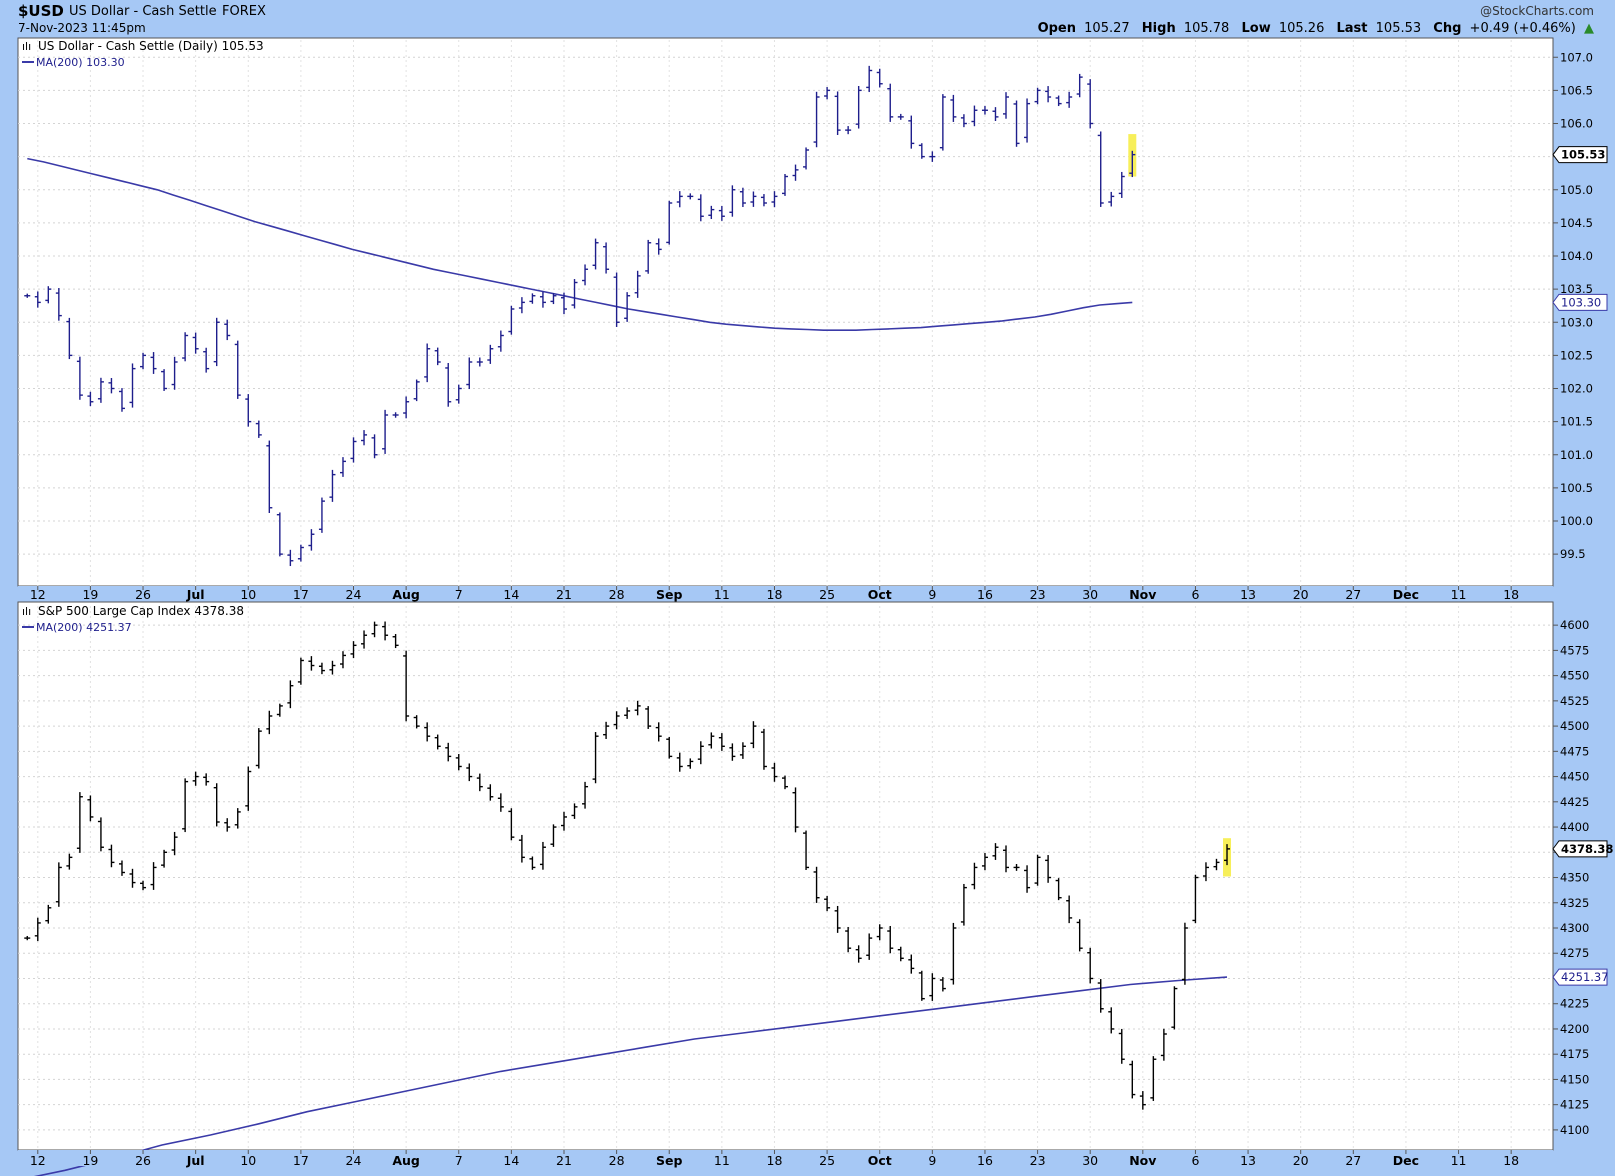 The image size is (1615, 1176). Describe the element at coordinates (1302, 28) in the screenshot. I see `quote-low-value: 105.26` at that location.